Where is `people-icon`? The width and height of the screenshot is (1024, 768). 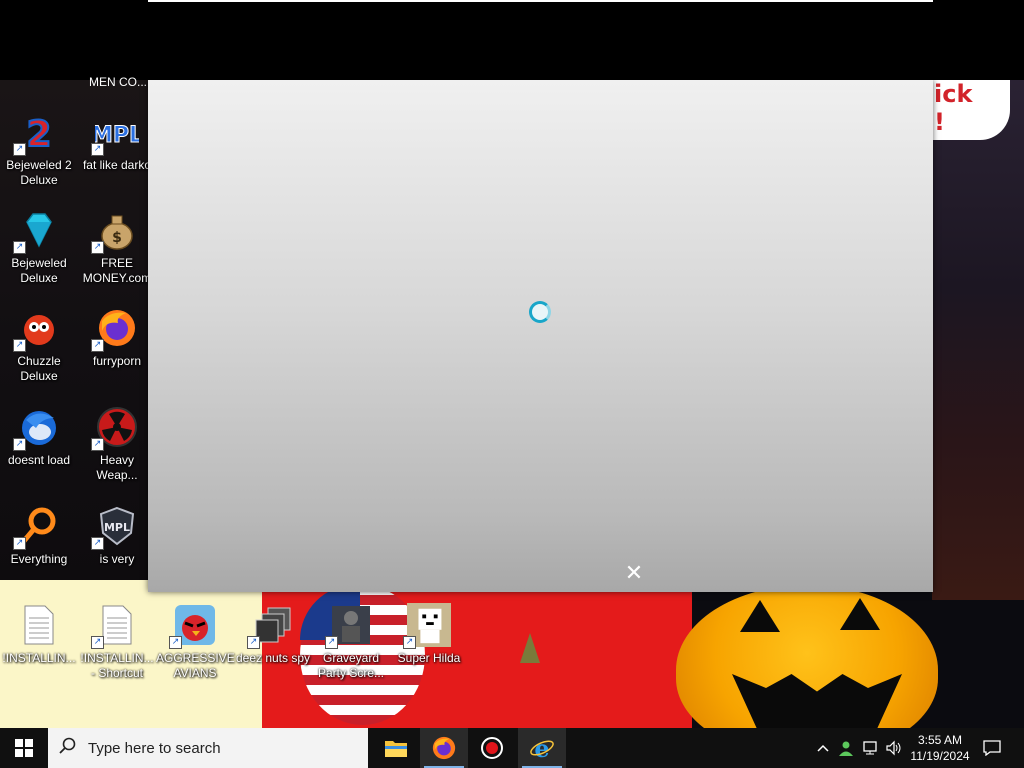
people-icon is located at coordinates (846, 748).